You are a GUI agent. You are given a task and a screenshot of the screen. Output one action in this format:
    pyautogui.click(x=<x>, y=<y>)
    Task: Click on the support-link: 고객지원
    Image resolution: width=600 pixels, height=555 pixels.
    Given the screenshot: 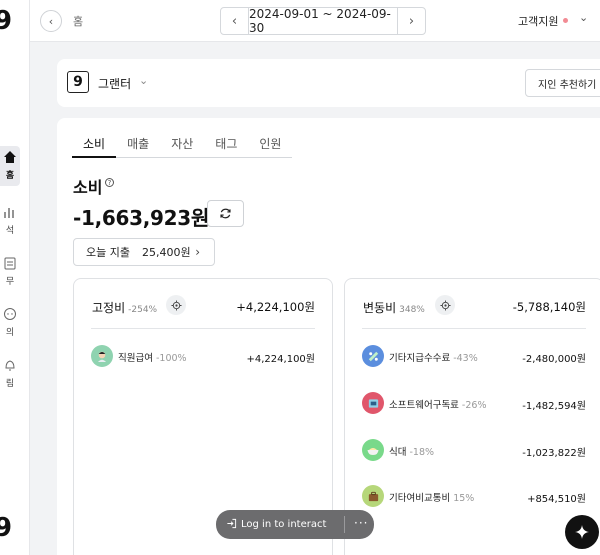 What is the action you would take?
    pyautogui.click(x=538, y=21)
    